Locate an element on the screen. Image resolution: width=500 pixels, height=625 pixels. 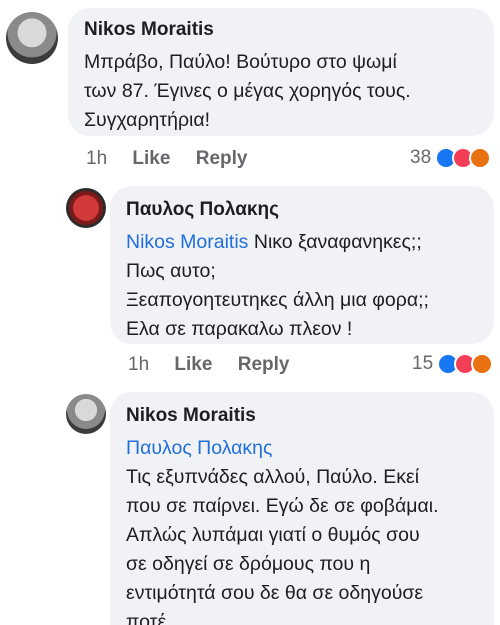
comment-text-fragment: Νικο ξαναφανηκες;; is located at coordinates (335, 242).